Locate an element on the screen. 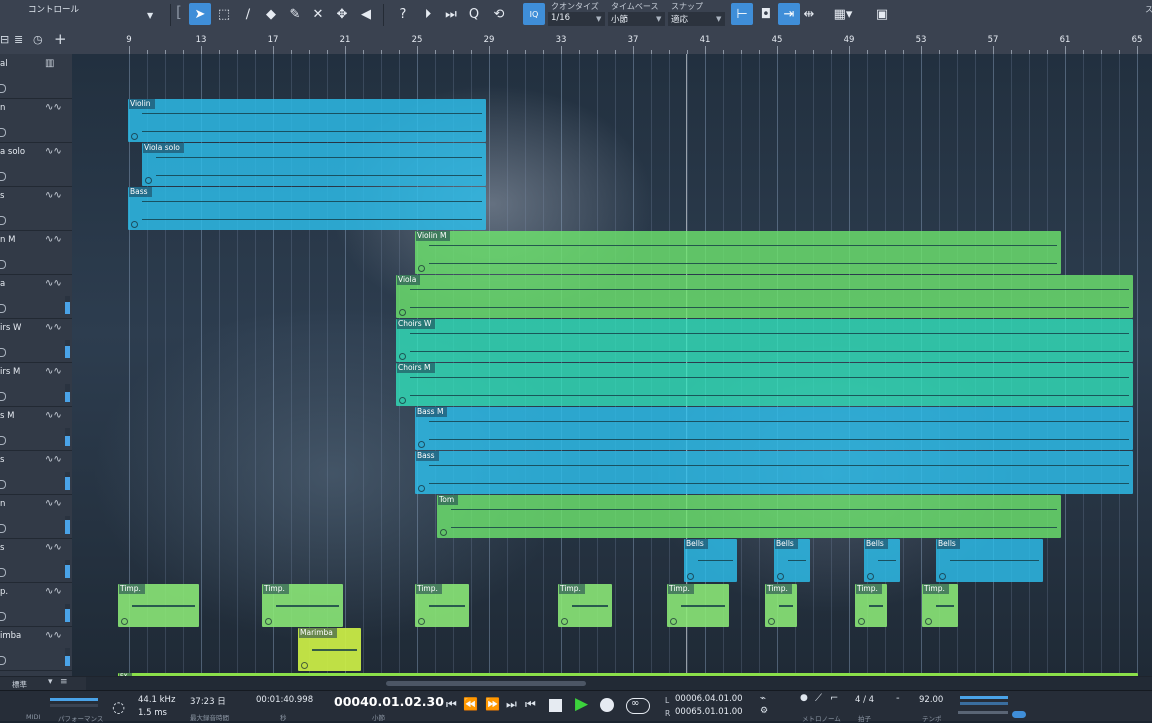 The height and width of the screenshot is (723, 1152). loop-start-icon: ⏮ is located at coordinates (530, 704).